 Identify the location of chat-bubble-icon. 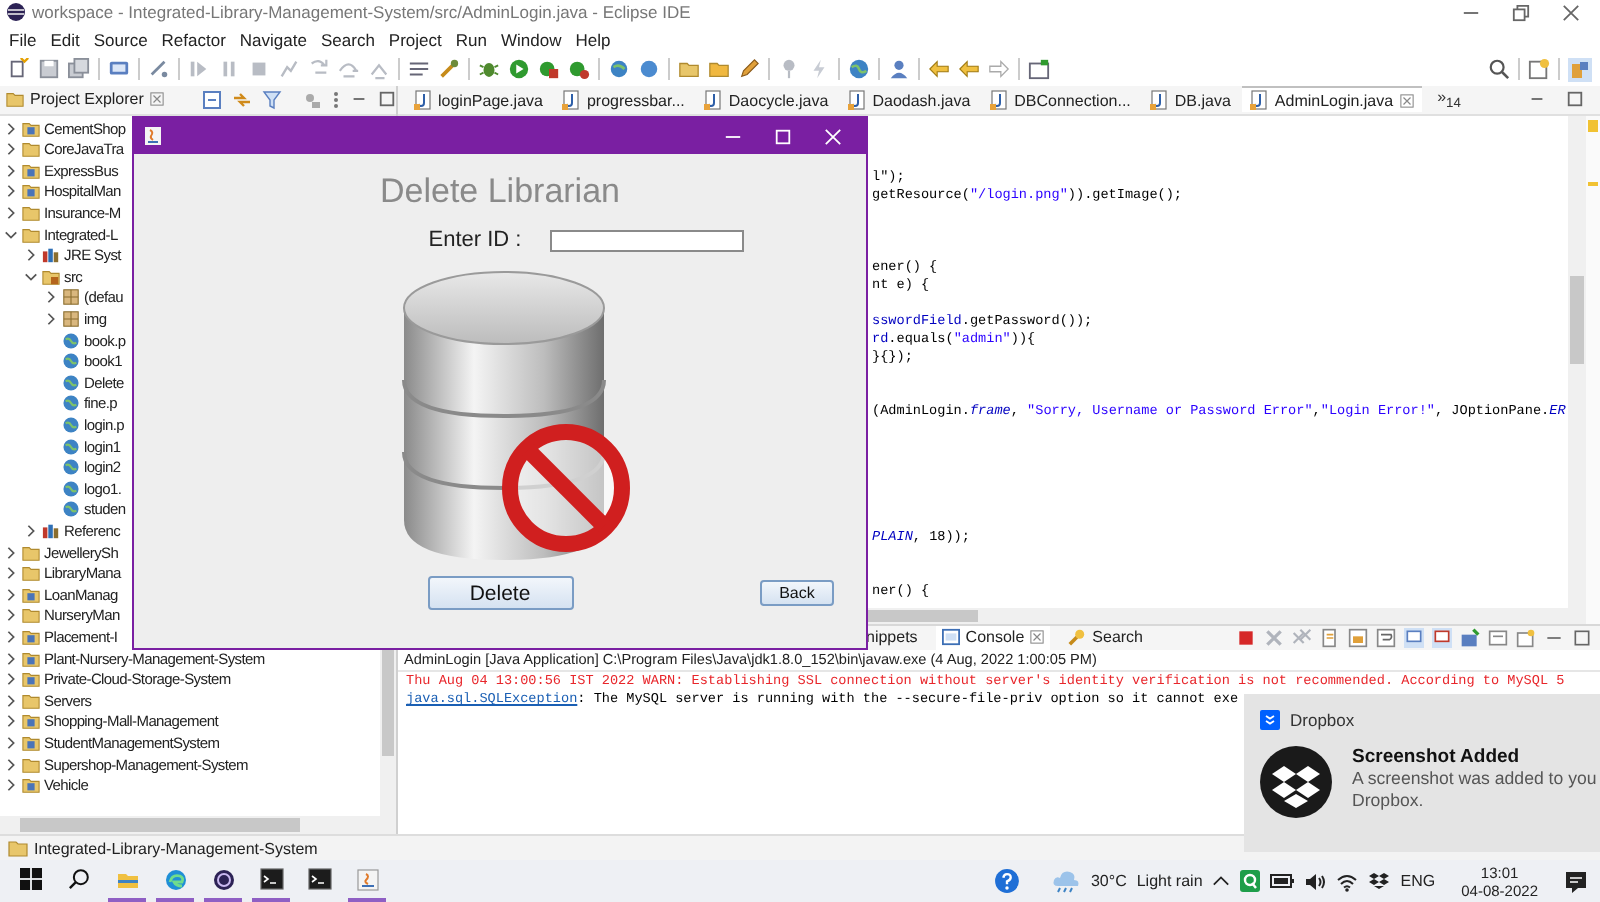
(1576, 881).